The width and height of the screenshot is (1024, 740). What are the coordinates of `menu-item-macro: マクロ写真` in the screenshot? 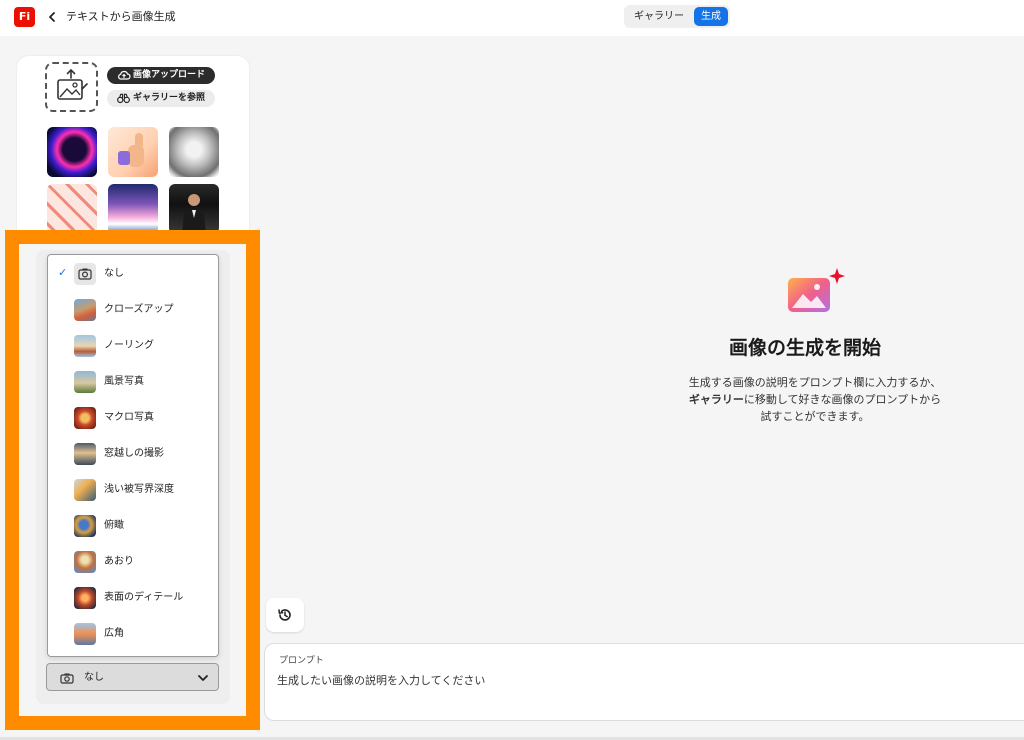 It's located at (133, 419).